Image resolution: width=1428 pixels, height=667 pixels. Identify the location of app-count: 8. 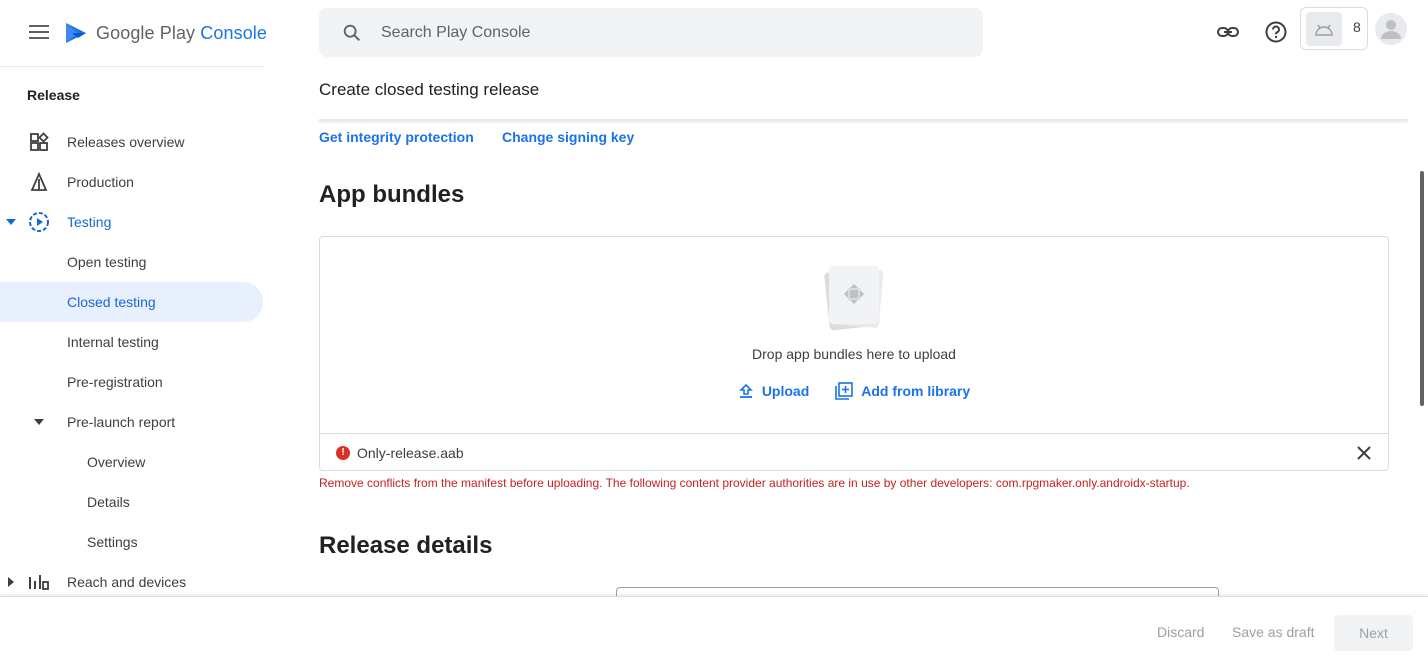
(1357, 26).